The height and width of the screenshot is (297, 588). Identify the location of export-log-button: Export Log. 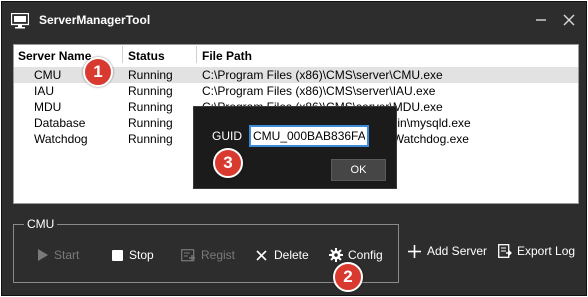
(536, 251).